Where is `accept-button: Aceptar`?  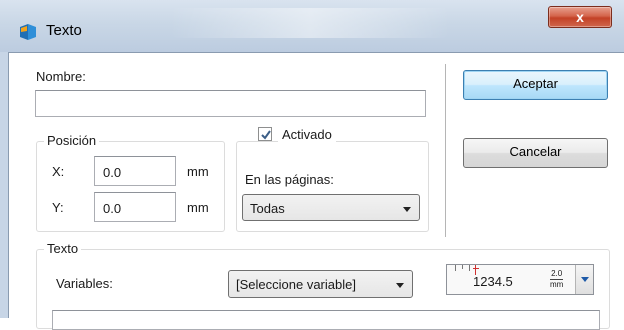 accept-button: Aceptar is located at coordinates (535, 85).